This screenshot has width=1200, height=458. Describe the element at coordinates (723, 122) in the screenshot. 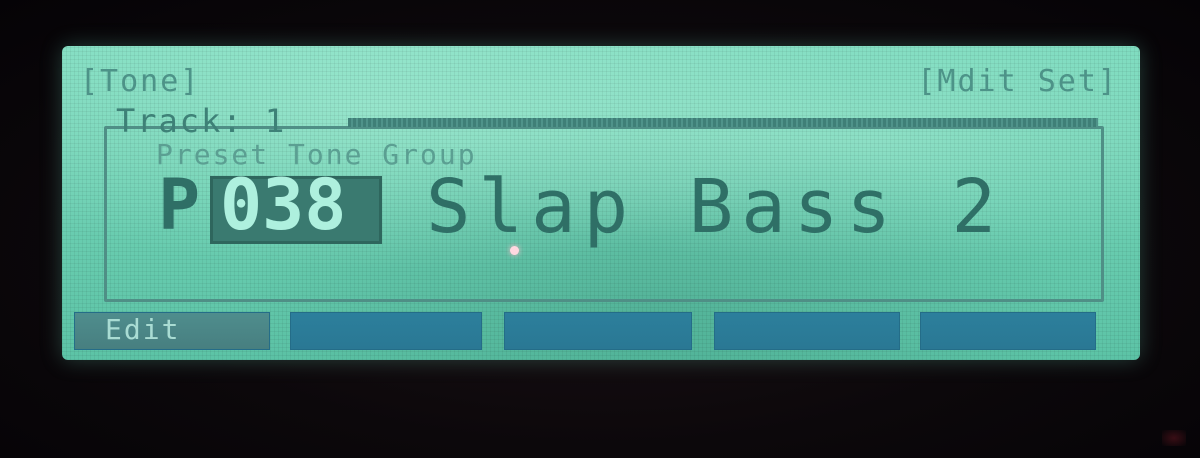

I see `track-rule` at that location.